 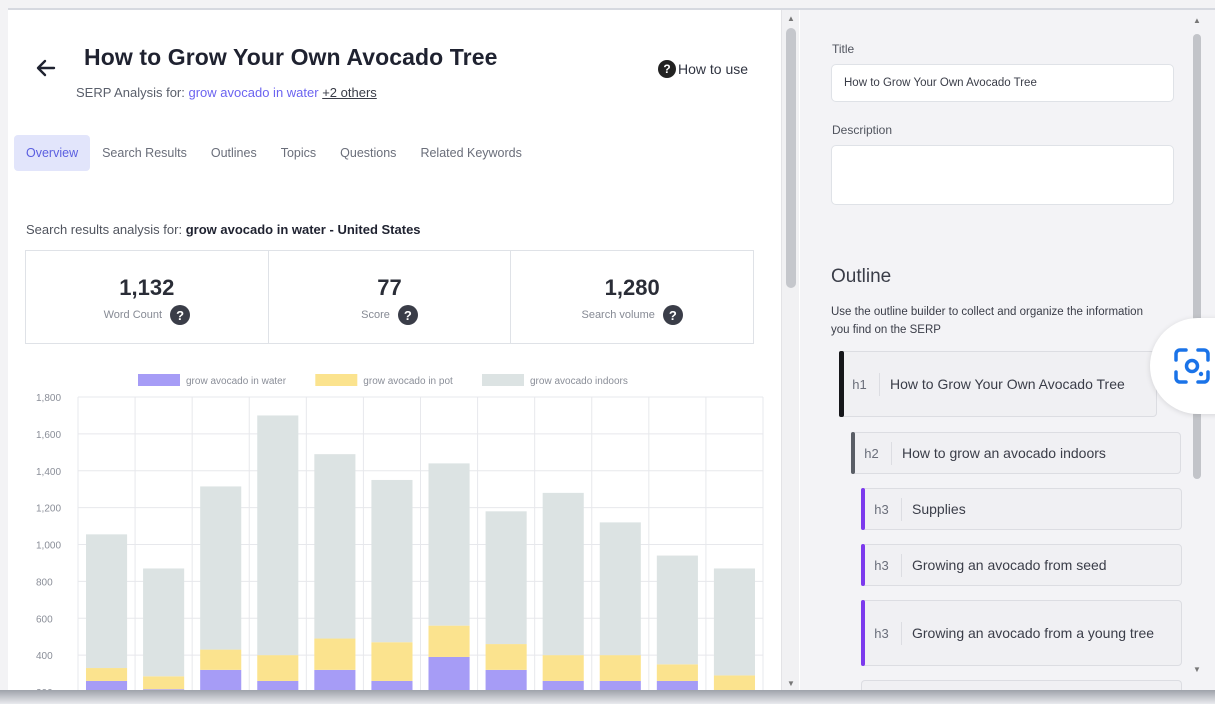 What do you see at coordinates (843, 49) in the screenshot?
I see `title-label: Title` at bounding box center [843, 49].